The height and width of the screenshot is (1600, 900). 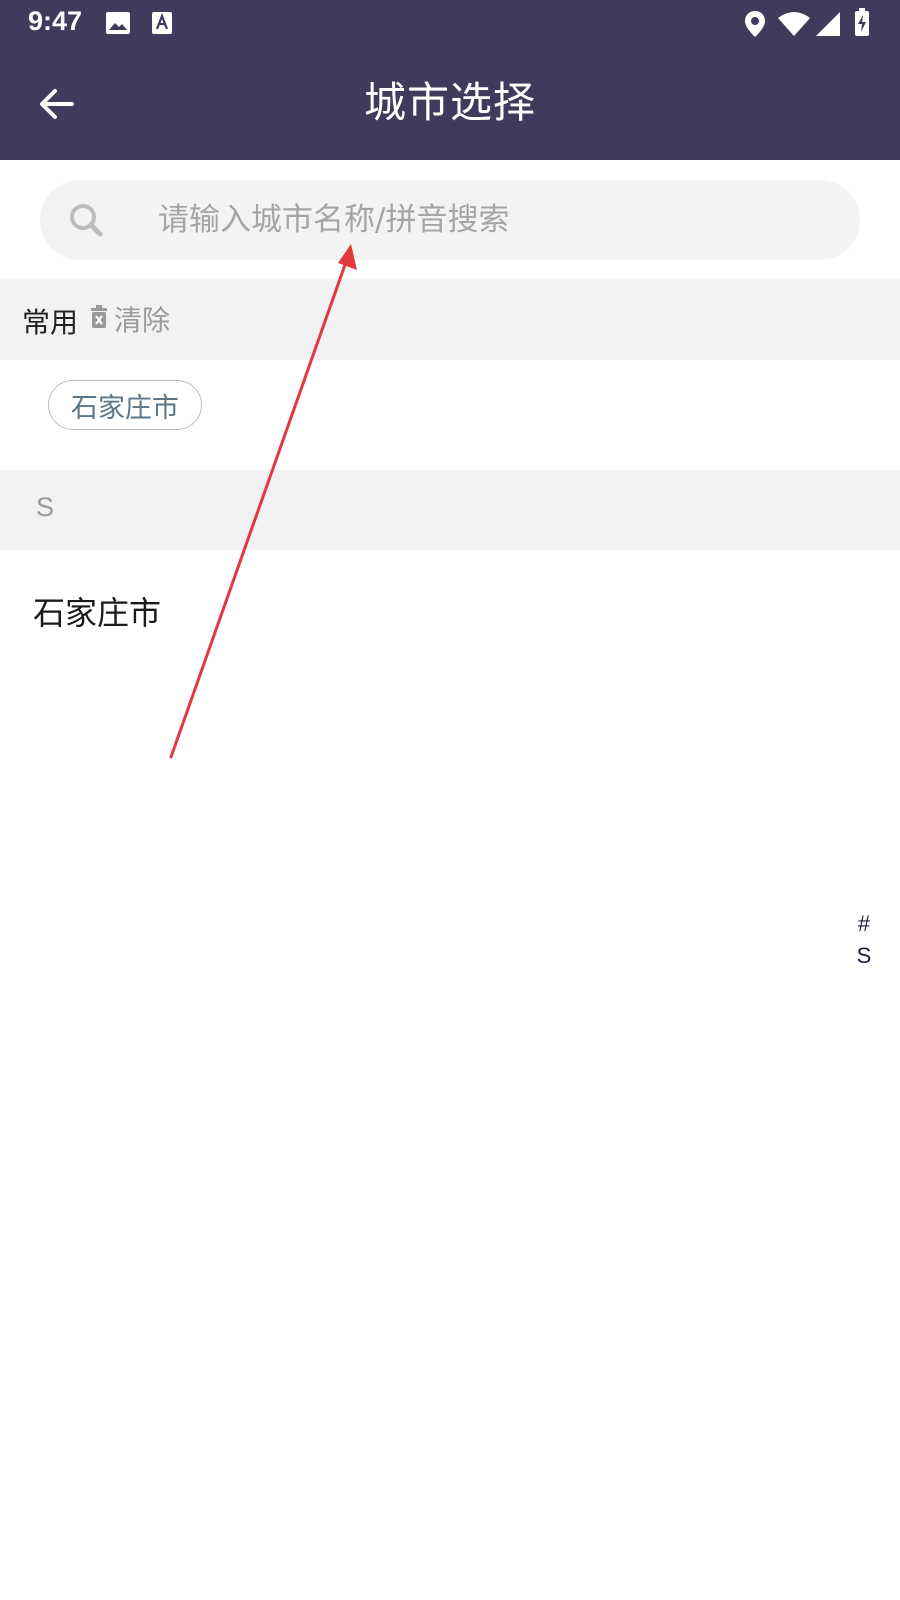 I want to click on page-title: 城市选择, so click(x=449, y=102).